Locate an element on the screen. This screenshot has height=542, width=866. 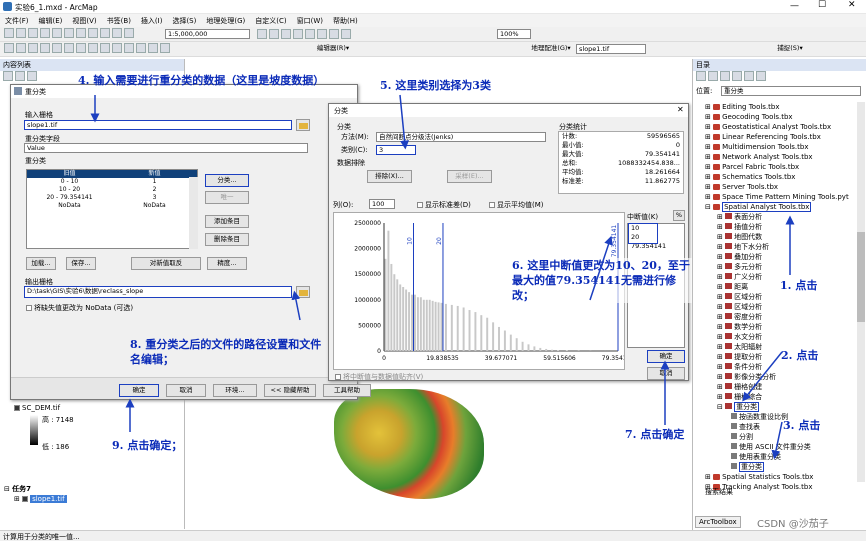
table-row: 20 - 79.3541413 is located at coordinates (112, 198).